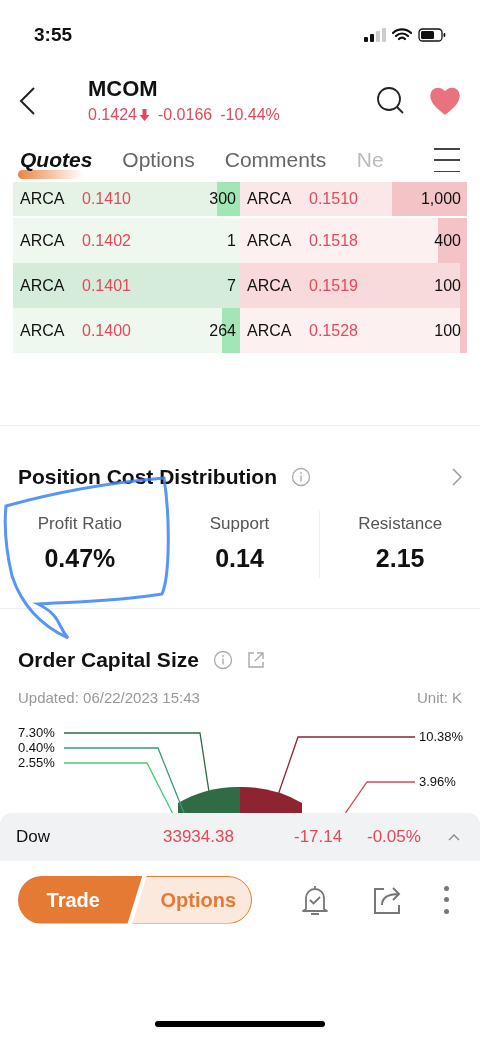 Image resolution: width=480 pixels, height=1039 pixels. What do you see at coordinates (333, 199) in the screenshot?
I see `ask-price: 0.1510` at bounding box center [333, 199].